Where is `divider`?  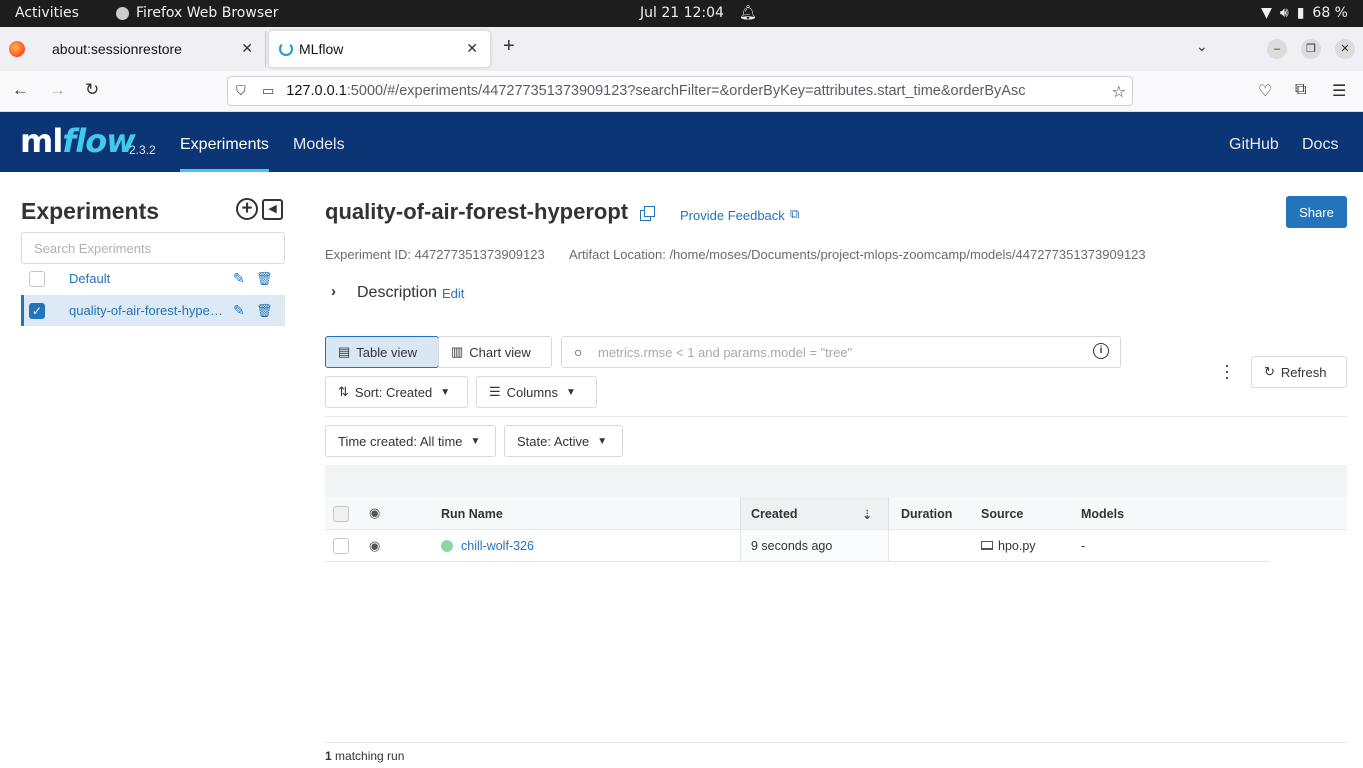
divider is located at coordinates (836, 416).